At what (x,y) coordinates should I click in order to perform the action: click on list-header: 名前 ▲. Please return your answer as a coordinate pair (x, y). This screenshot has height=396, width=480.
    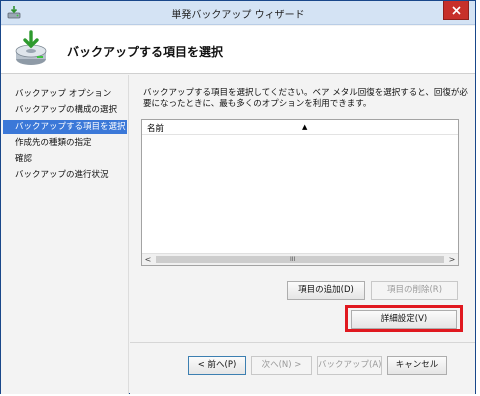
    Looking at the image, I should click on (300, 127).